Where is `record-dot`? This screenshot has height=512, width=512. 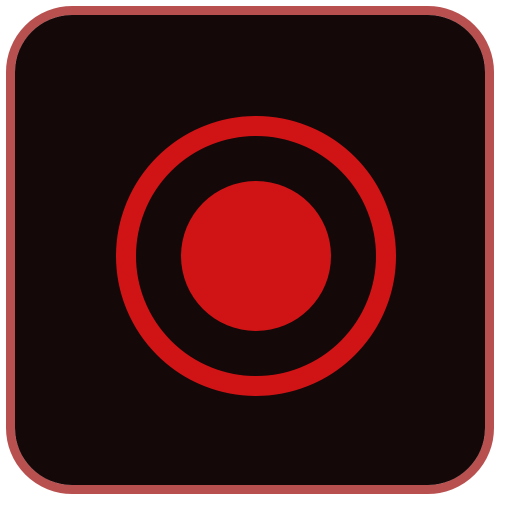 record-dot is located at coordinates (256, 256).